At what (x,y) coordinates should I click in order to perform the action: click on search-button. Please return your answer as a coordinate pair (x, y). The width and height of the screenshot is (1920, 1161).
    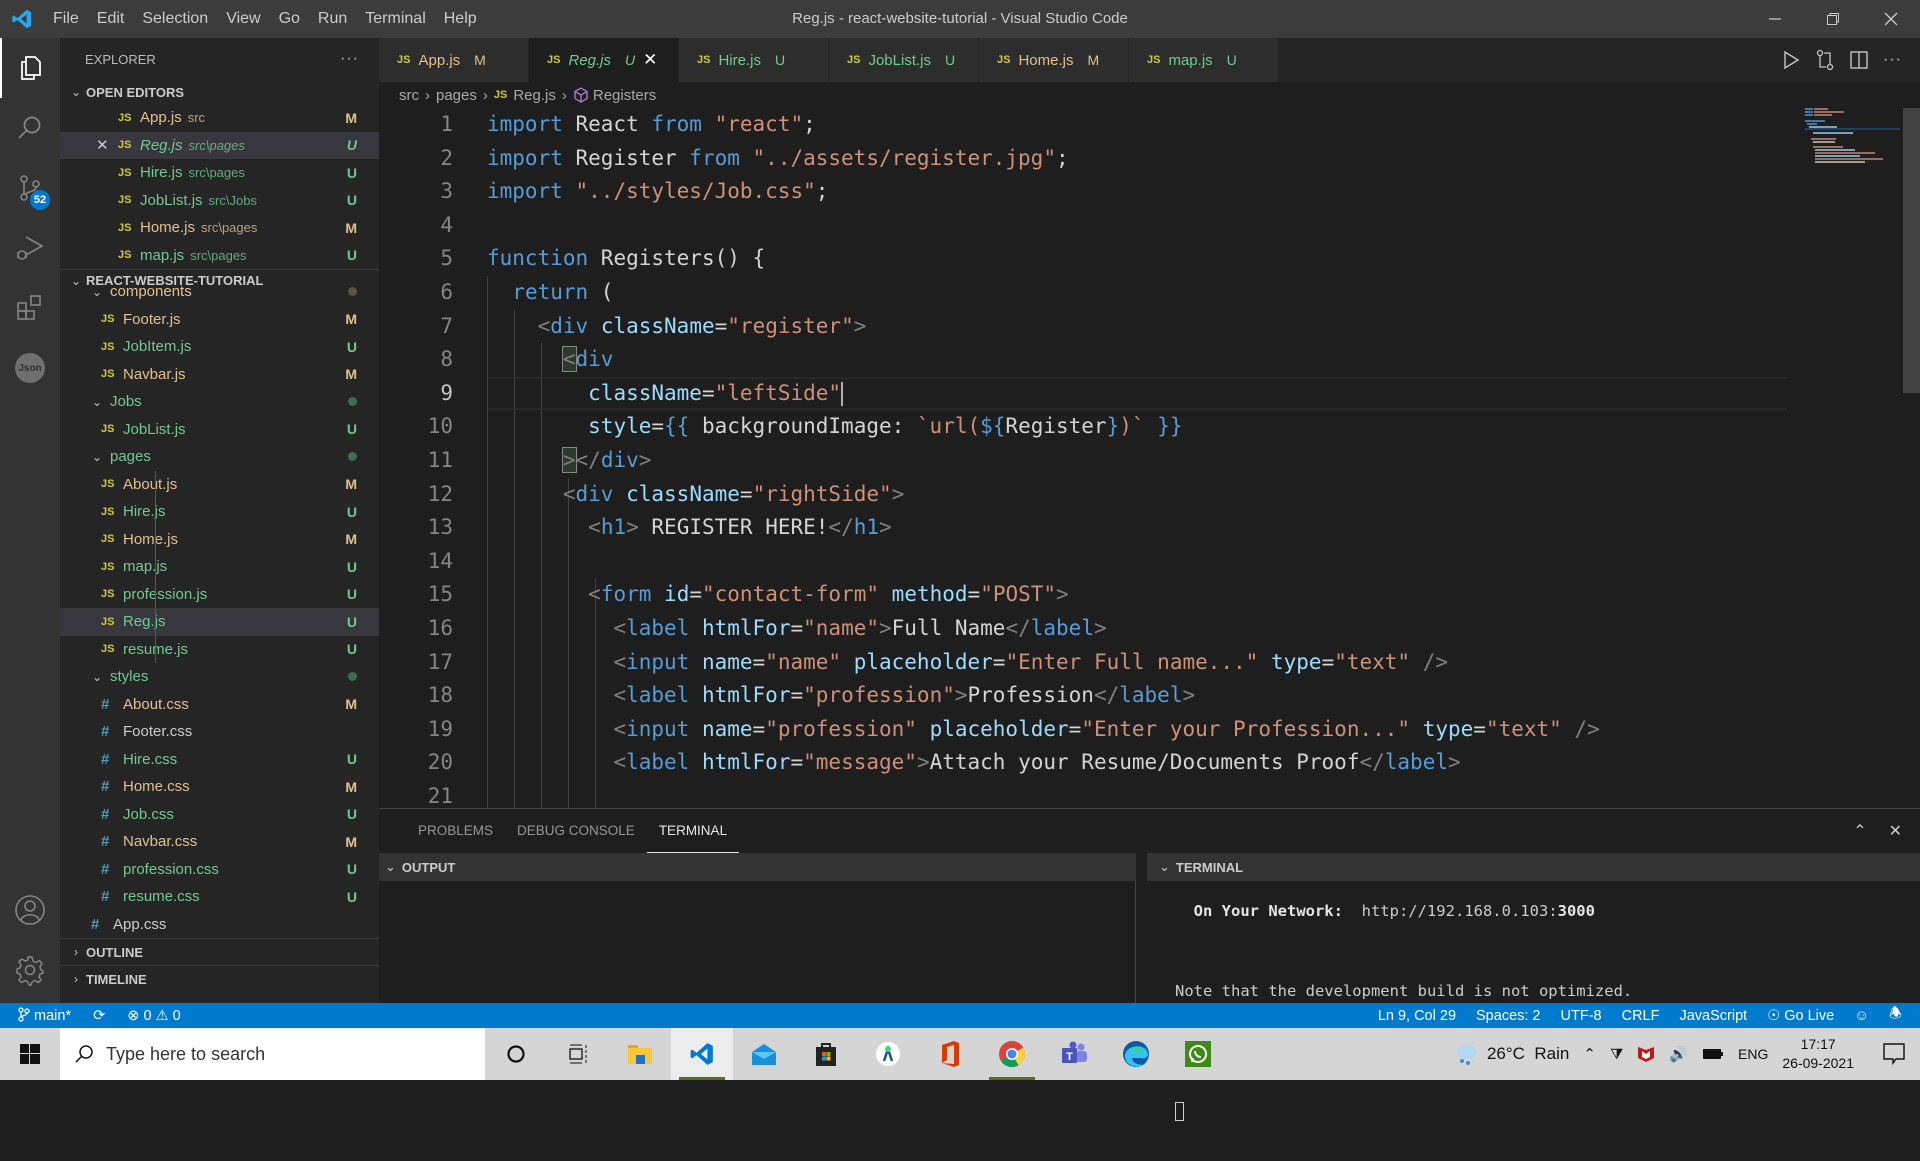
    Looking at the image, I should click on (30, 128).